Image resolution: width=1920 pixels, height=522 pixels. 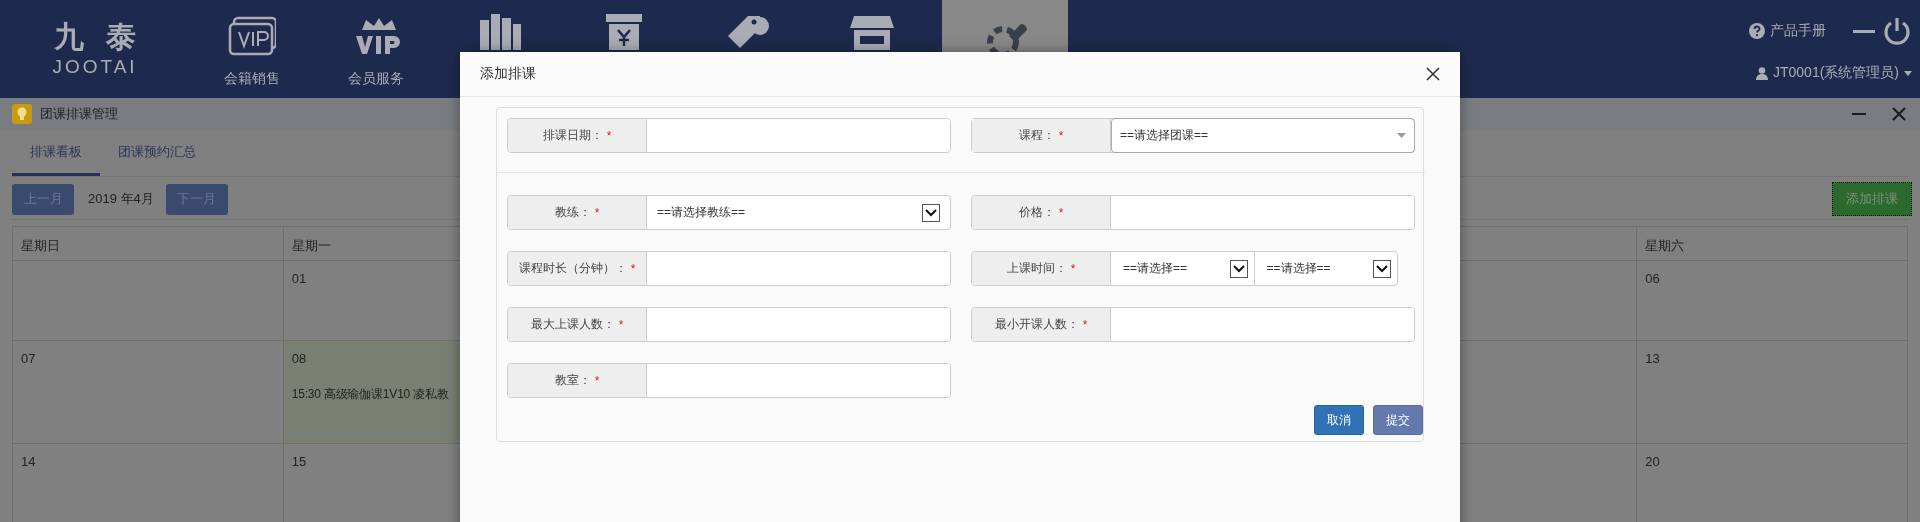 What do you see at coordinates (1041, 135) in the screenshot?
I see `field-label: 课程： *` at bounding box center [1041, 135].